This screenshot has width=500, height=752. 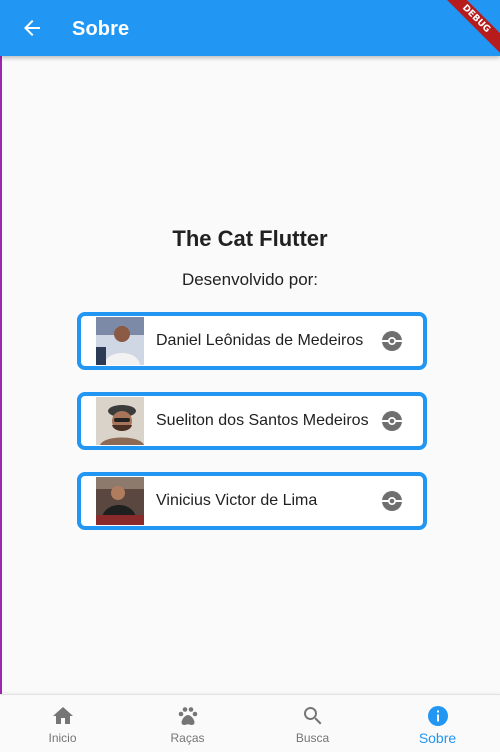 What do you see at coordinates (62, 738) in the screenshot?
I see `nav-label: Inicio` at bounding box center [62, 738].